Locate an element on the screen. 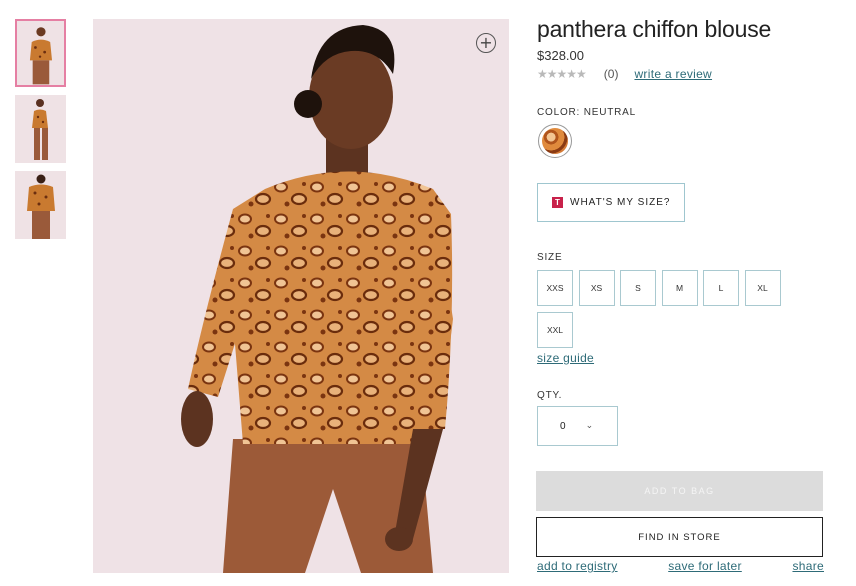  whats-my-size-label: WHAT'S MY SIZE? is located at coordinates (620, 202).